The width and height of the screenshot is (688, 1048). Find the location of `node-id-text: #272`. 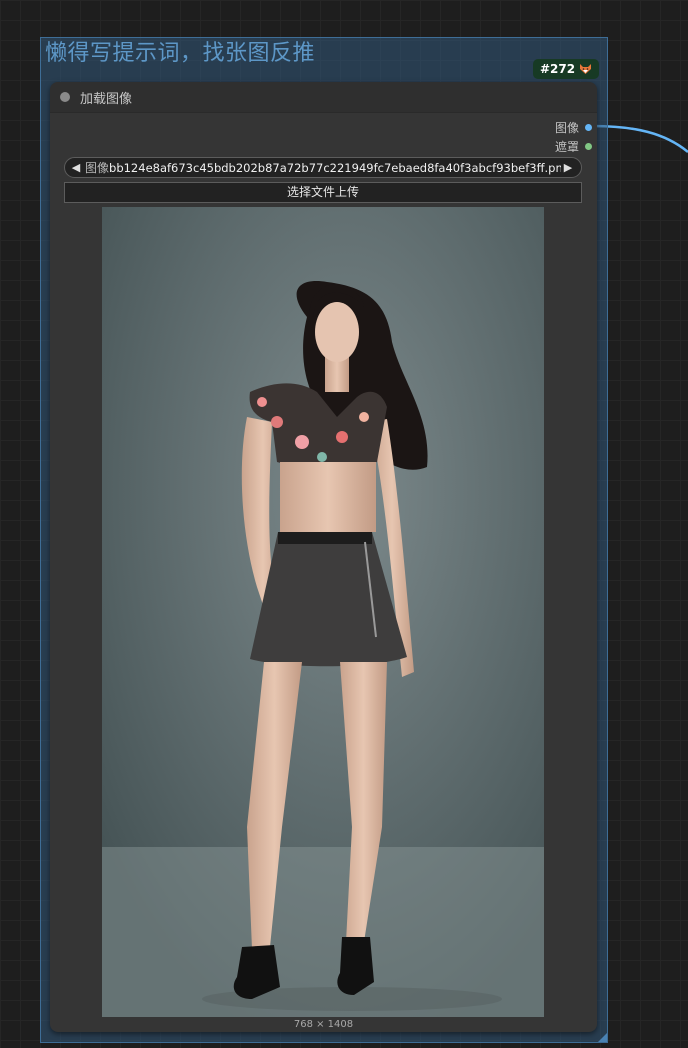

node-id-text: #272 is located at coordinates (558, 69).